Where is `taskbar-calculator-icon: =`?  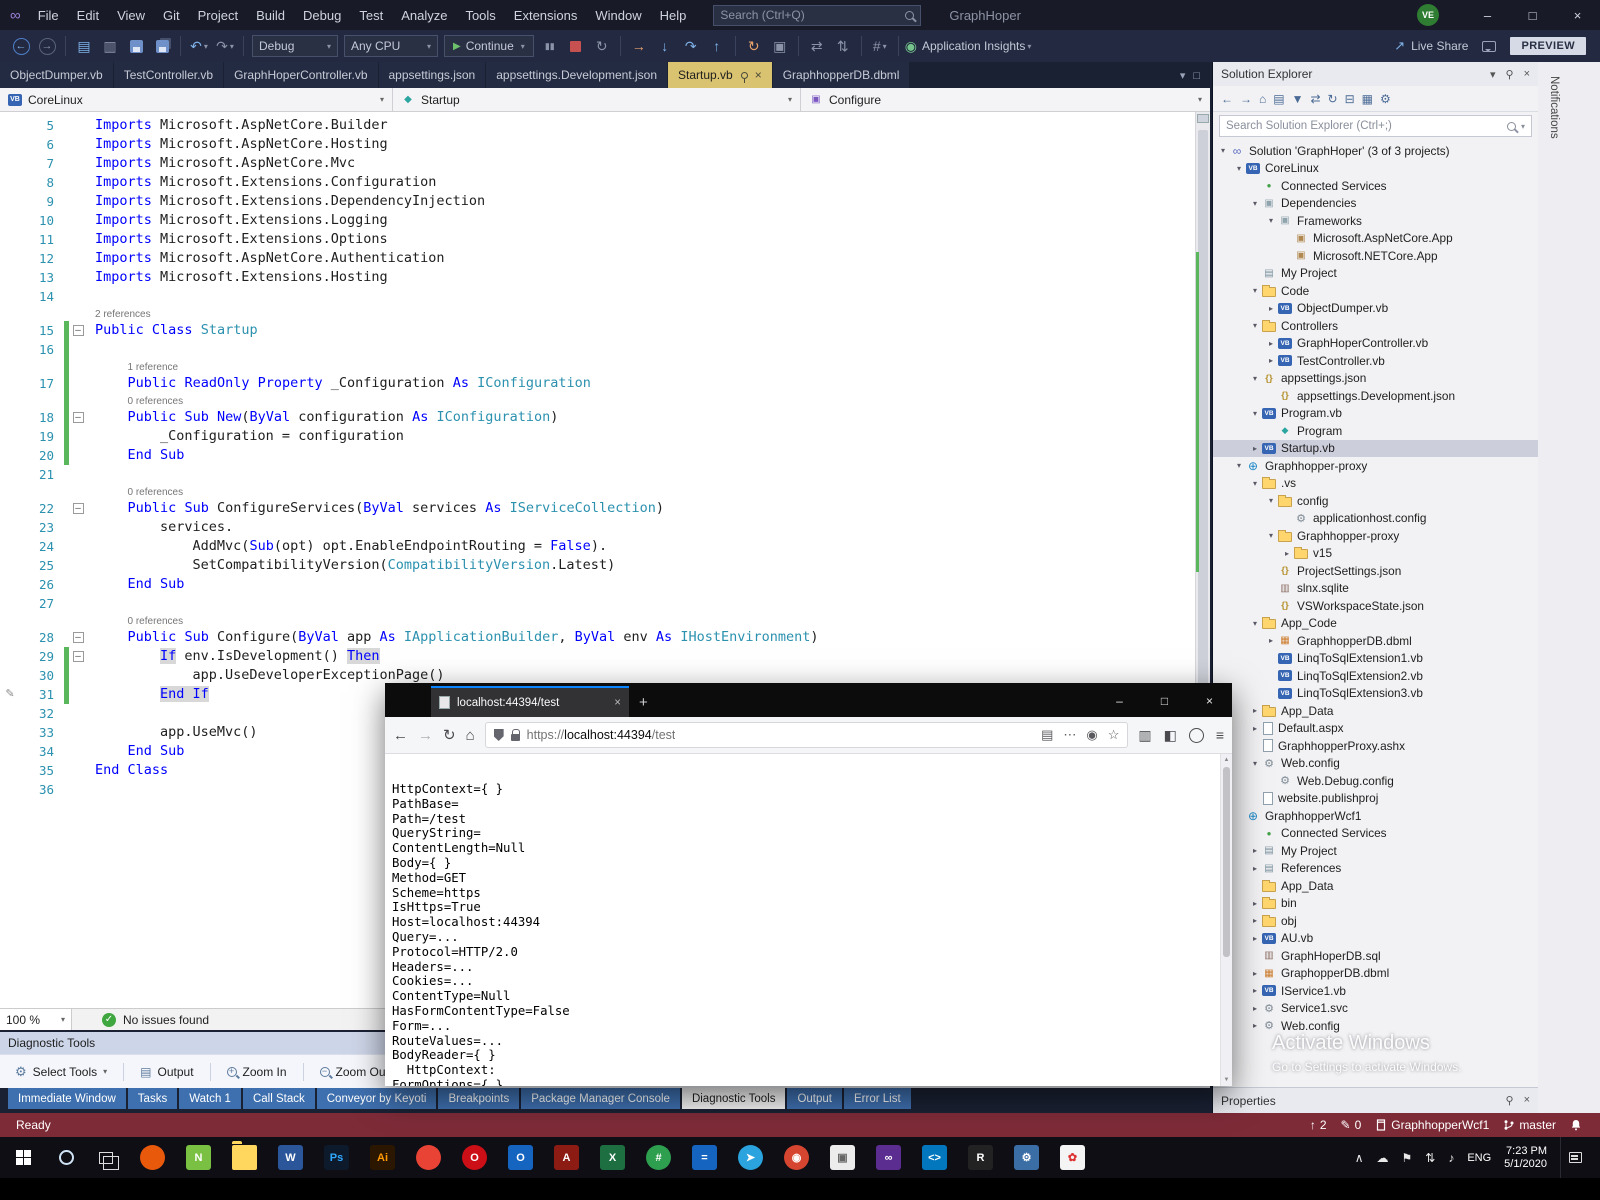
taskbar-calculator-icon: = is located at coordinates (704, 1157).